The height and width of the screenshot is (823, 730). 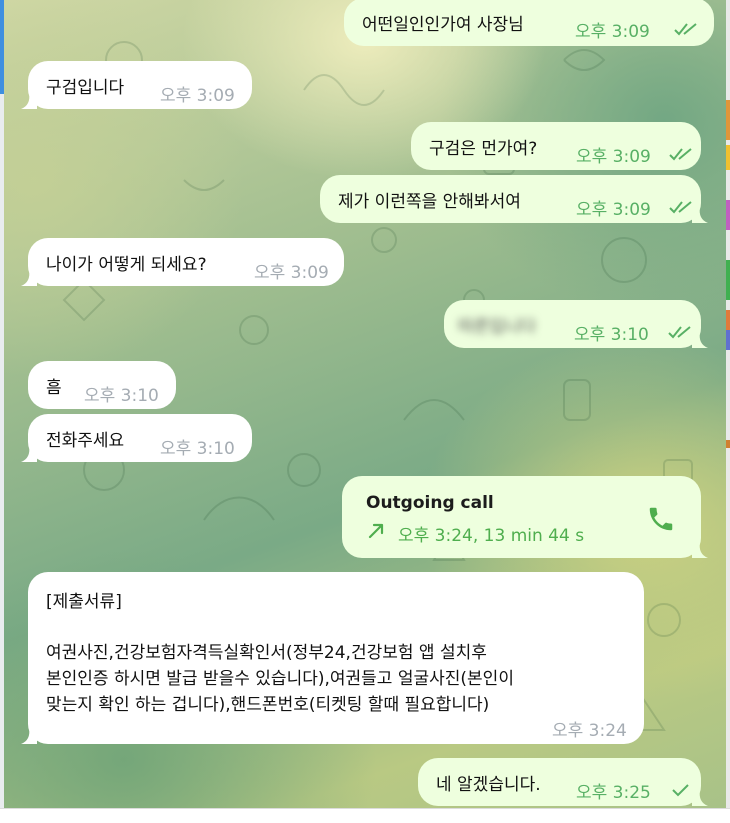 What do you see at coordinates (430, 503) in the screenshot?
I see `call-title: Outgoing call` at bounding box center [430, 503].